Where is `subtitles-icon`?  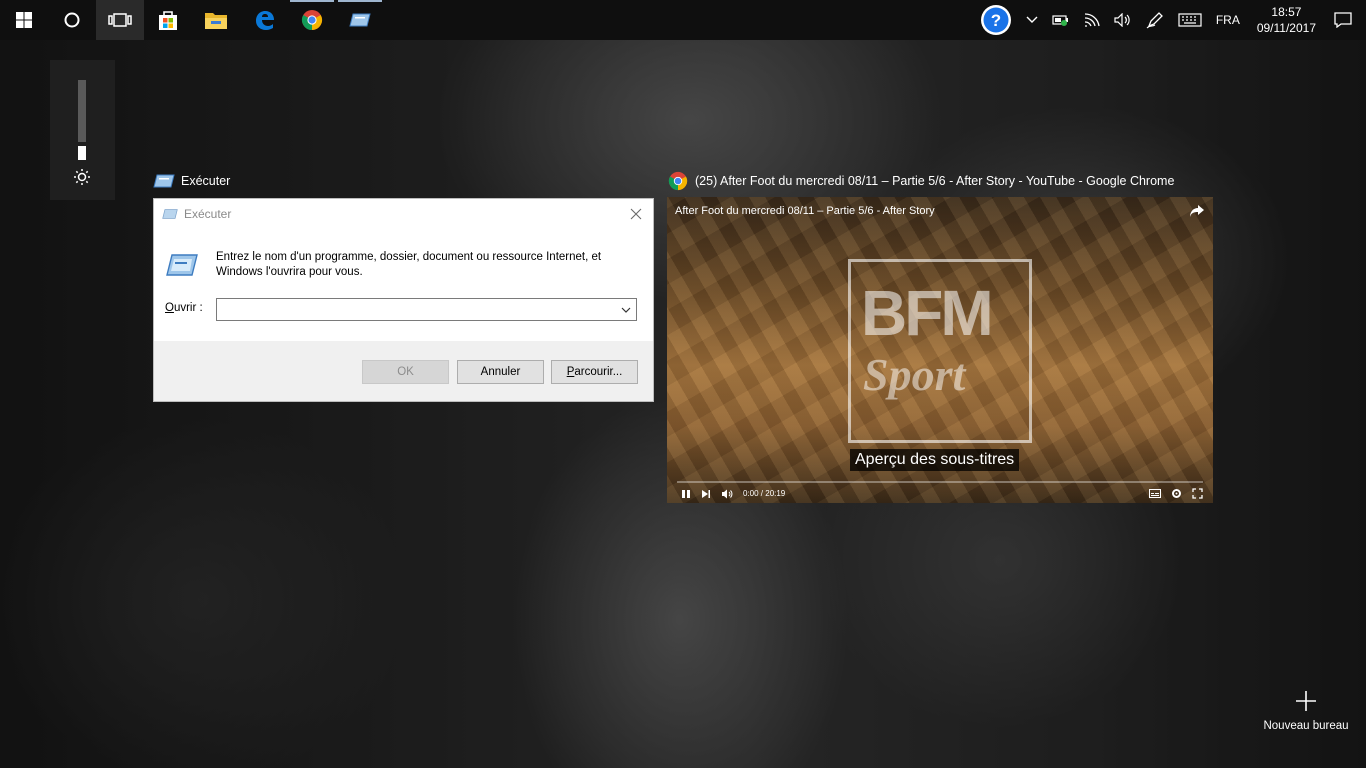 subtitles-icon is located at coordinates (1155, 493).